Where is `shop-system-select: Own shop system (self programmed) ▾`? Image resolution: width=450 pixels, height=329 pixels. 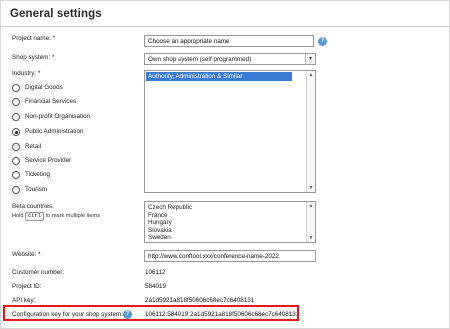
shop-system-select: Own shop system (self programmed) ▾ is located at coordinates (230, 59).